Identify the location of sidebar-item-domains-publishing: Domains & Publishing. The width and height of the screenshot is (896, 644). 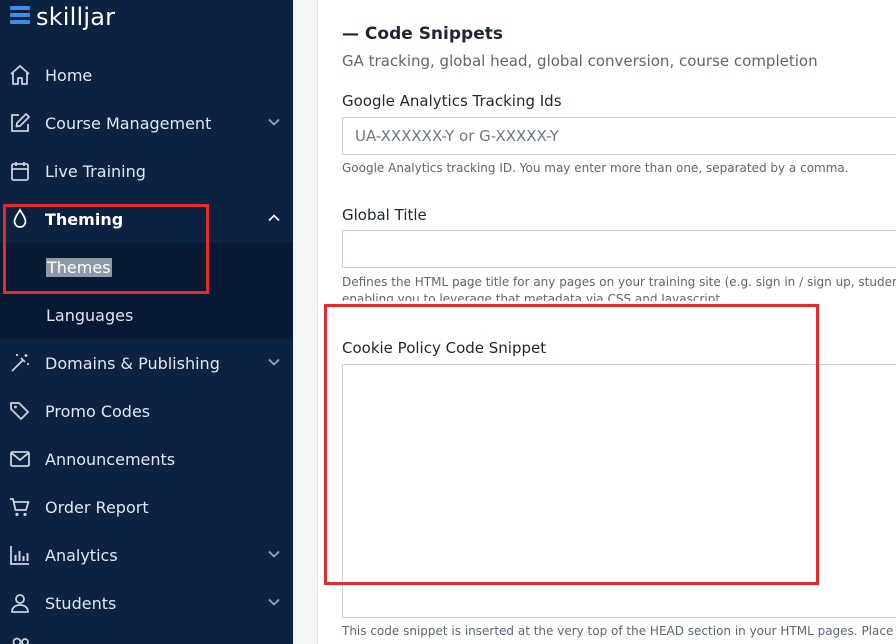
(146, 363).